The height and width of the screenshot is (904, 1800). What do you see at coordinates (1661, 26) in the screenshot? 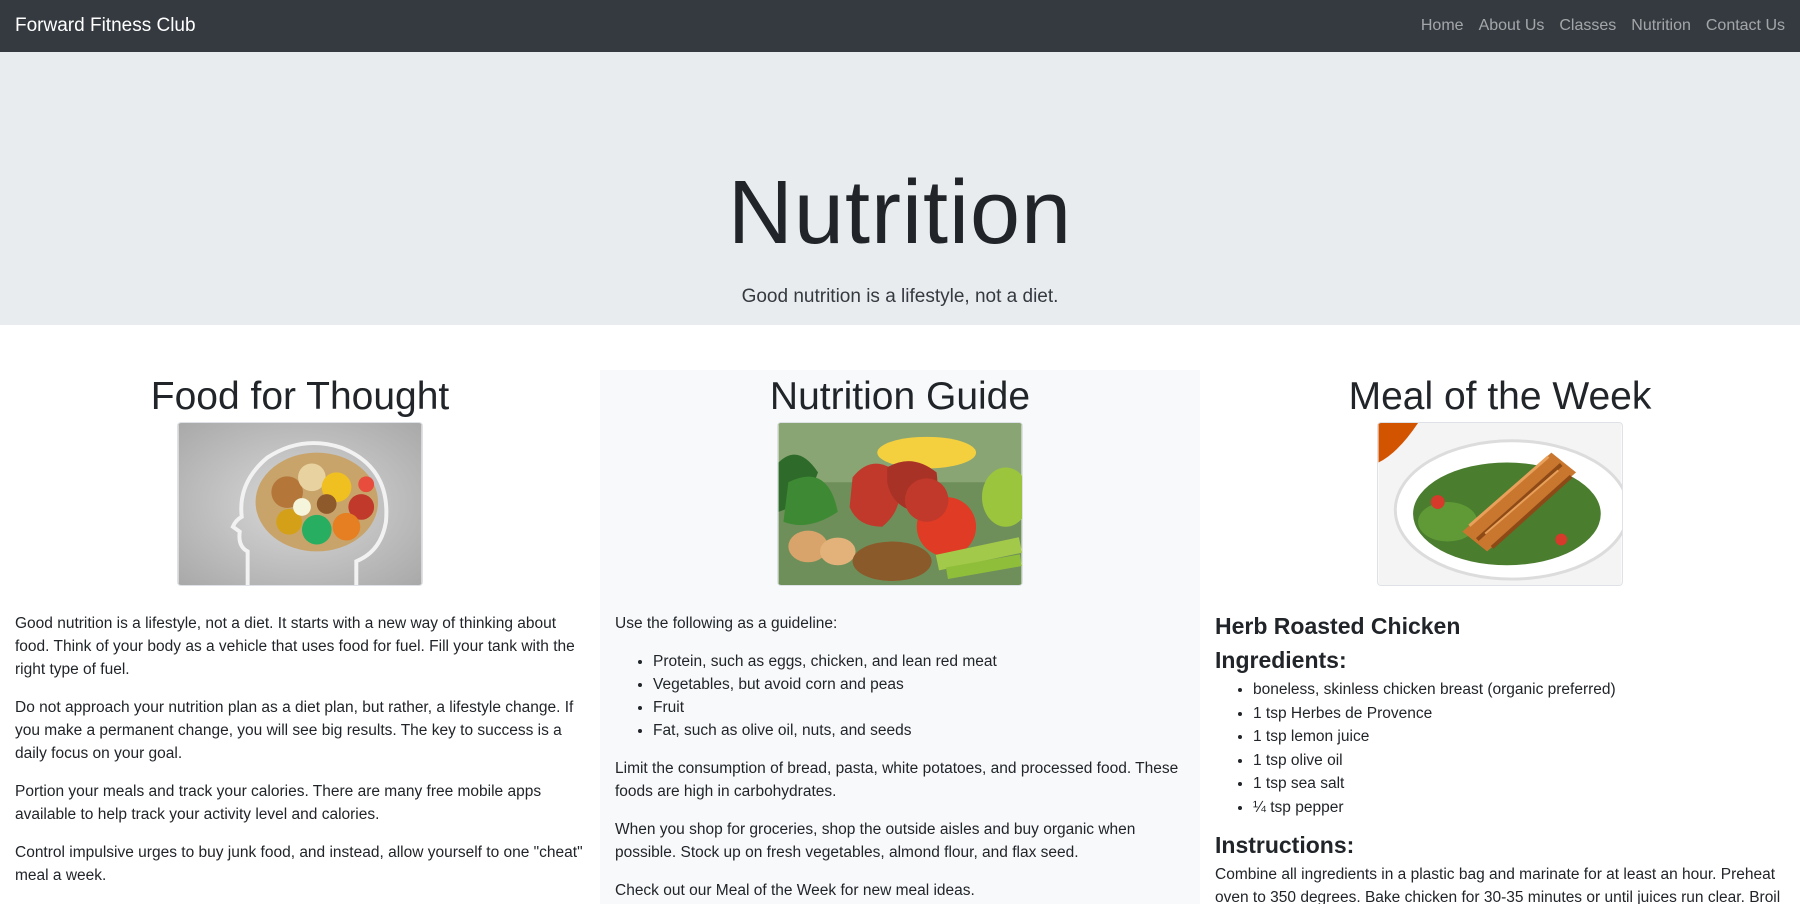
I see `nav-link-nutrition: Nutrition` at bounding box center [1661, 26].